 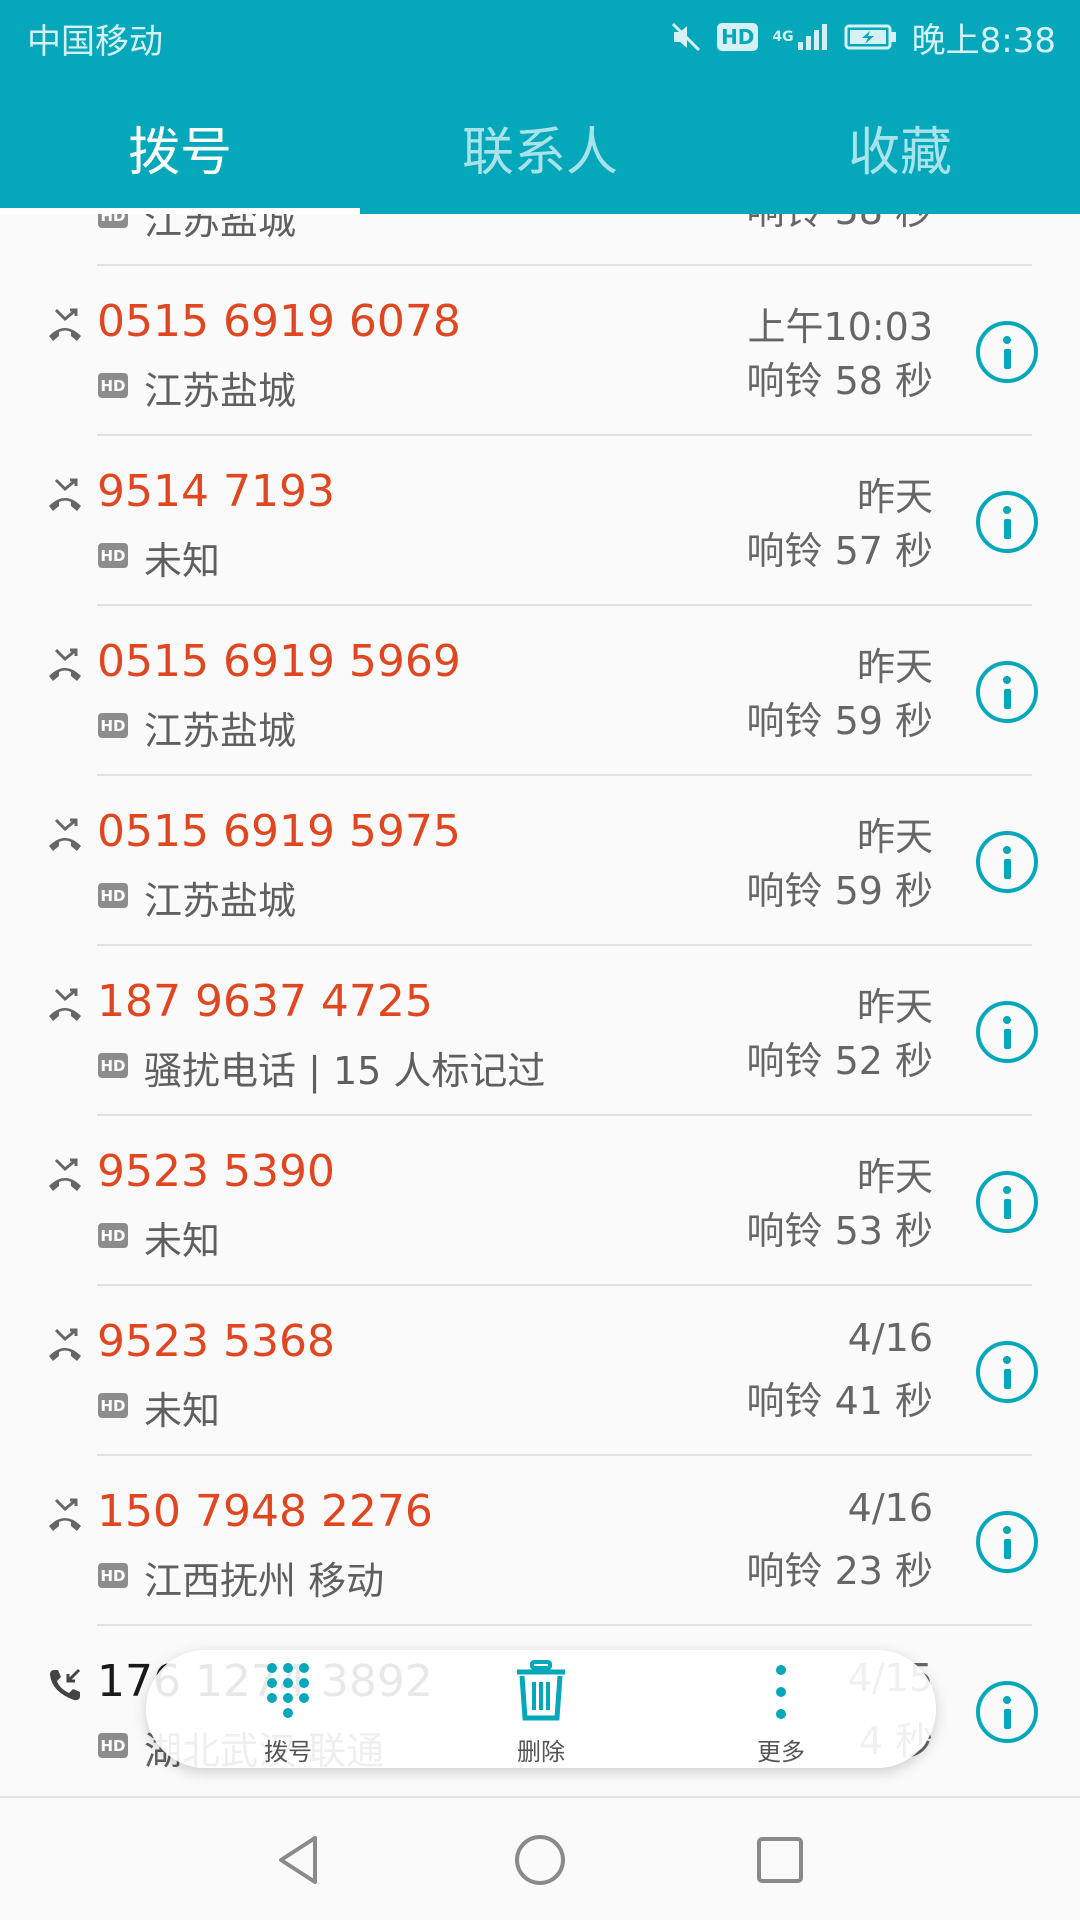 I want to click on status-bar: 中国移动 HD 4G 晚上8:38, so click(x=540, y=38).